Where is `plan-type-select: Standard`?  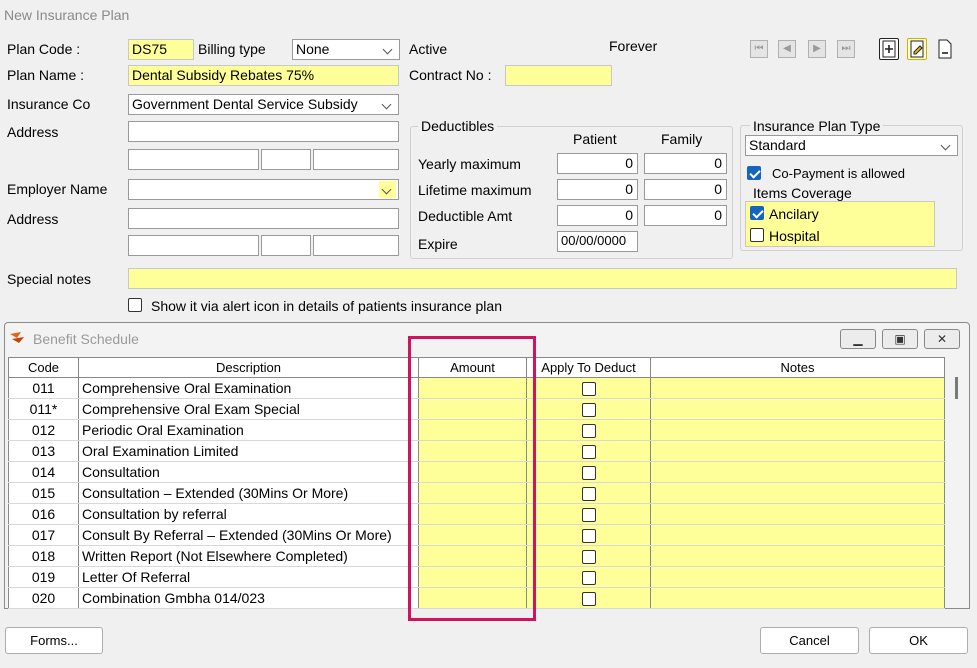
plan-type-select: Standard is located at coordinates (851, 145).